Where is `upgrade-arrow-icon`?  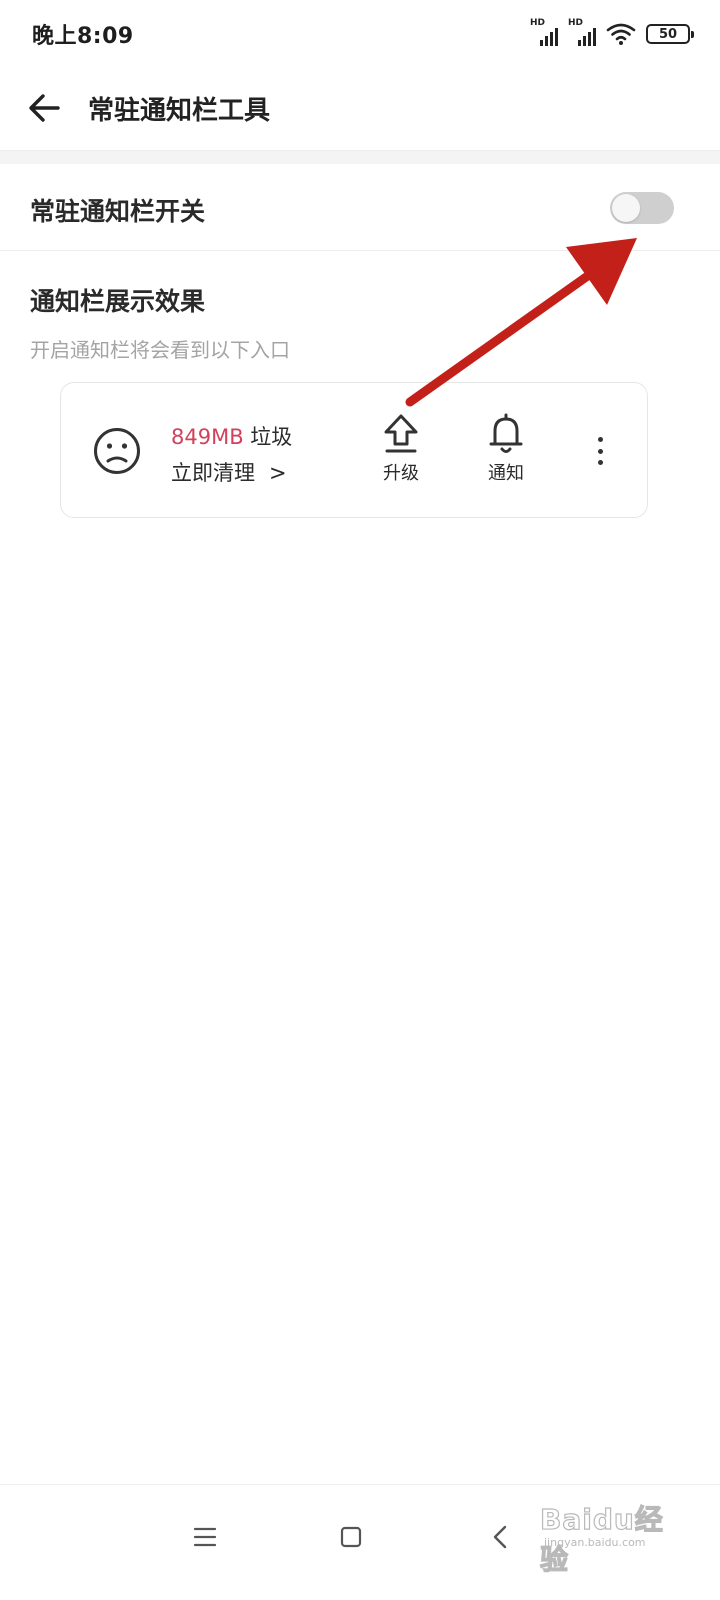 upgrade-arrow-icon is located at coordinates (401, 433).